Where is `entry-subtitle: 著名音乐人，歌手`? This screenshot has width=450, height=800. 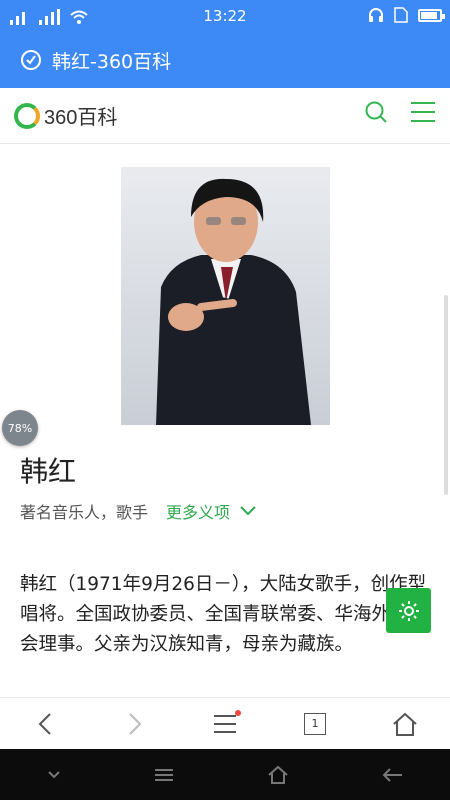 entry-subtitle: 著名音乐人，歌手 is located at coordinates (84, 512).